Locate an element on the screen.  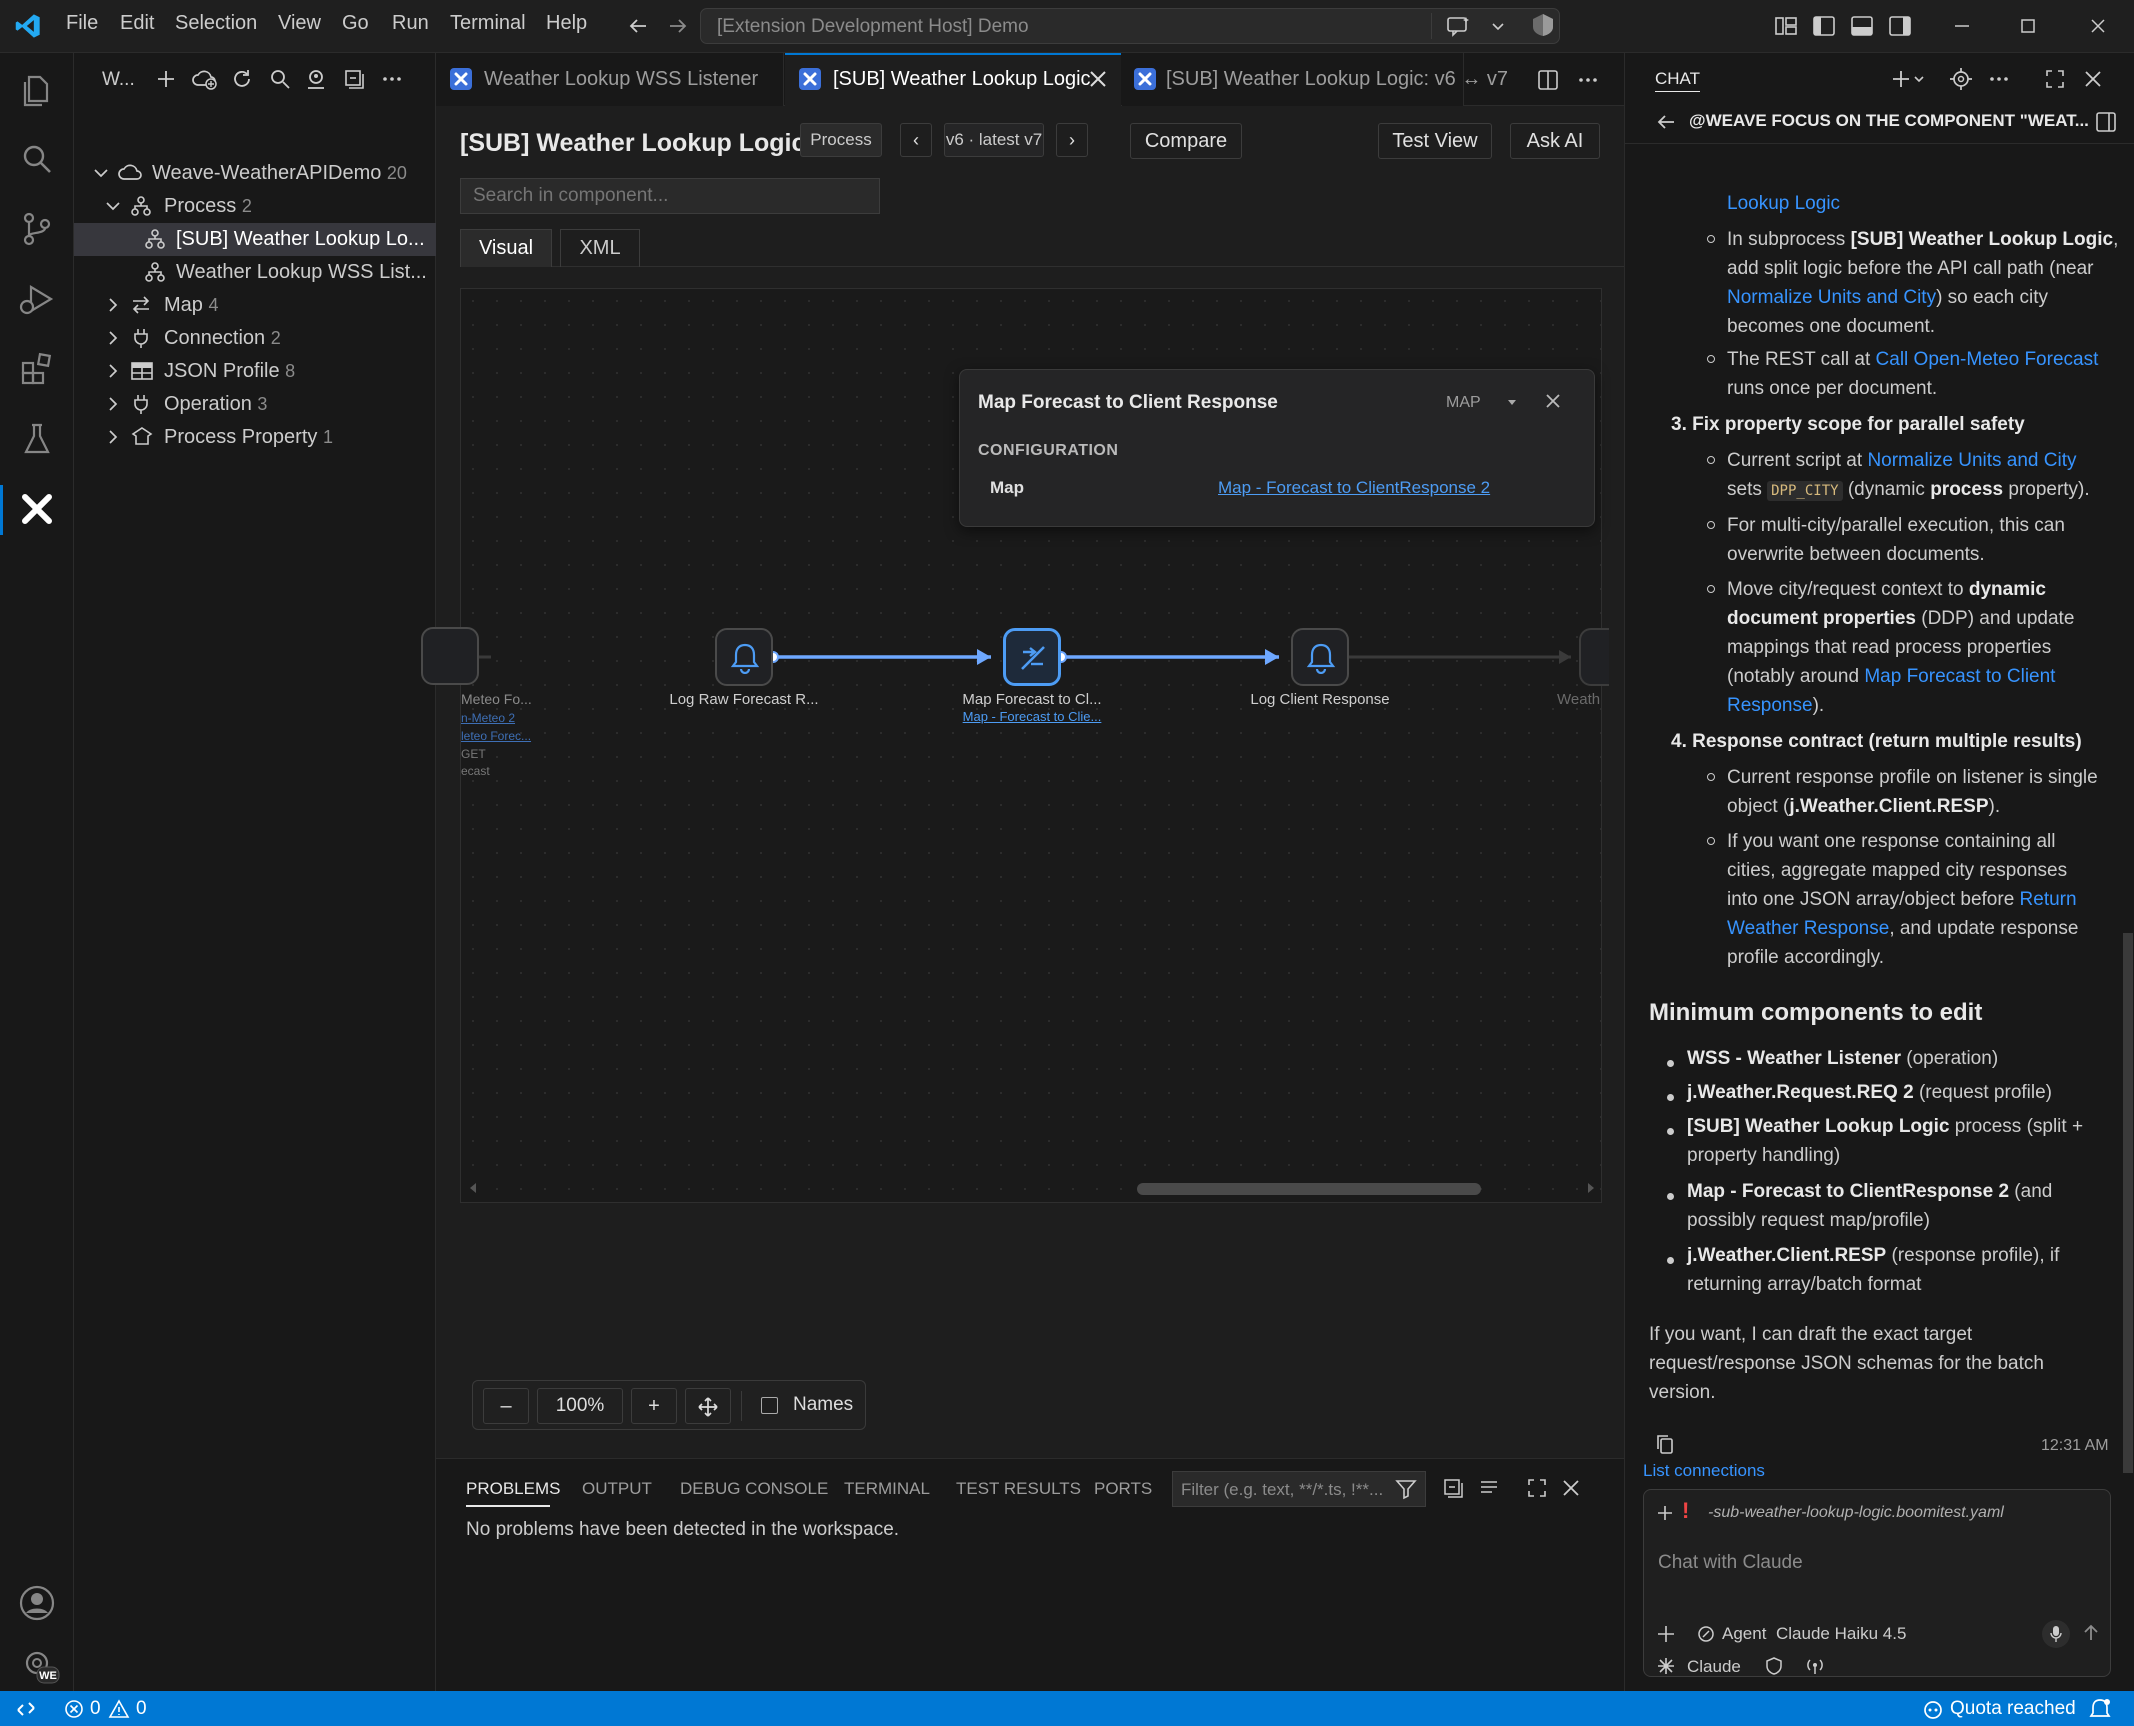
explorer-icon is located at coordinates (37, 89).